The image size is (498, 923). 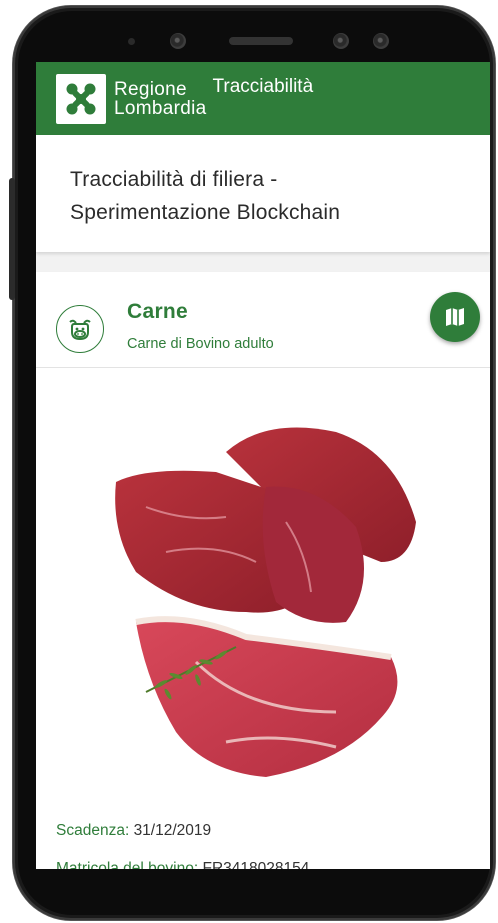 What do you see at coordinates (158, 311) in the screenshot?
I see `product-name: Carne` at bounding box center [158, 311].